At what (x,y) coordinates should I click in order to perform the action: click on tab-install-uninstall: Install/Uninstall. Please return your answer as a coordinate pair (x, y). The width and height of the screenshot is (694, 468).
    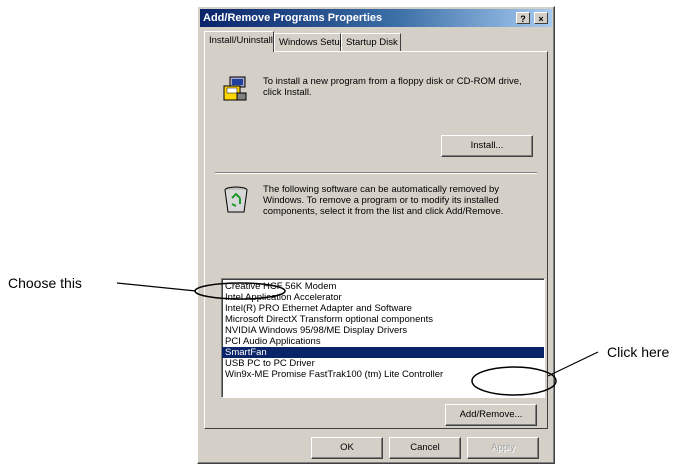
    Looking at the image, I should click on (239, 41).